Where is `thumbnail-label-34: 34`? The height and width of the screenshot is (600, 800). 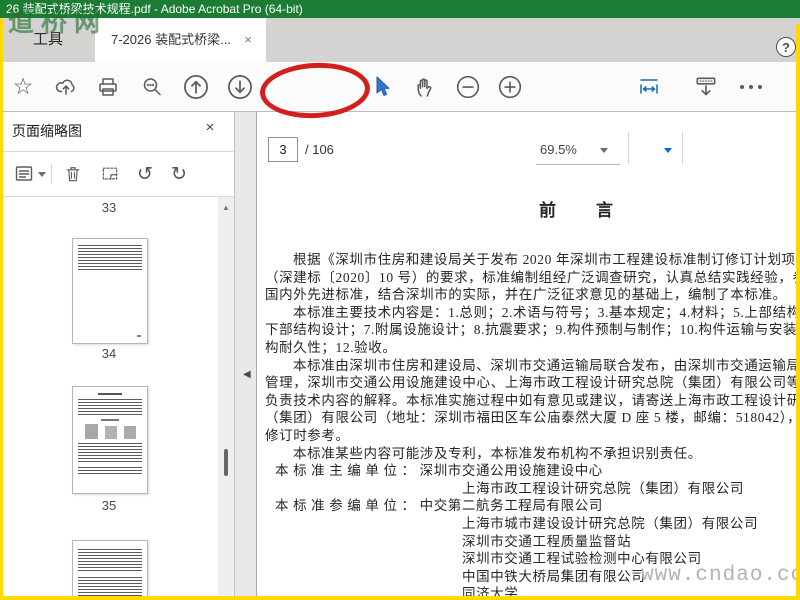
thumbnail-label-34: 34 is located at coordinates (109, 353).